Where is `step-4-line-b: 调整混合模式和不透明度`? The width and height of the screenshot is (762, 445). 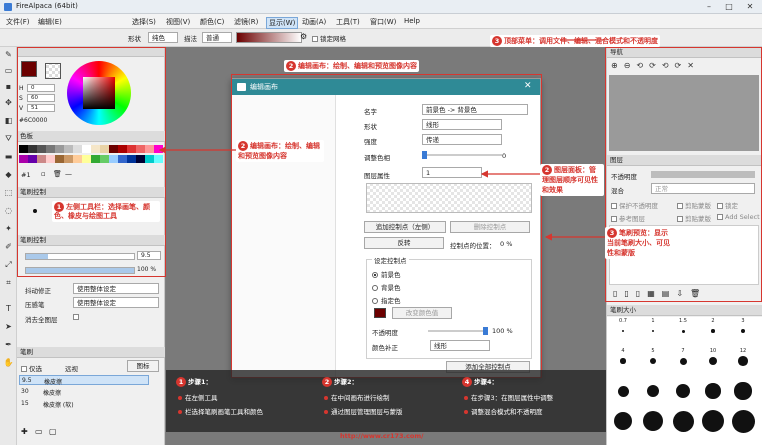 step-4-line-b: 调整混合模式和不透明度 is located at coordinates (503, 411).